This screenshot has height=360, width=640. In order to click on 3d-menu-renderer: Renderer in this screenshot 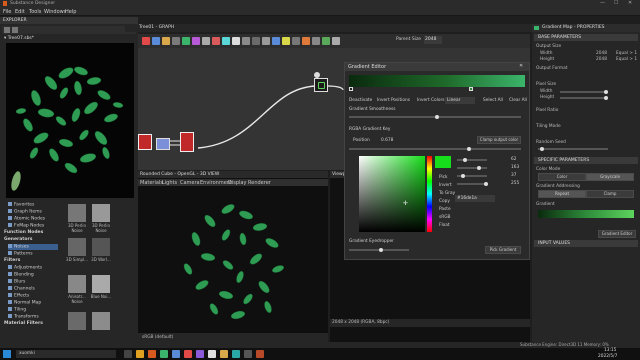, I will do `click(259, 183)`.